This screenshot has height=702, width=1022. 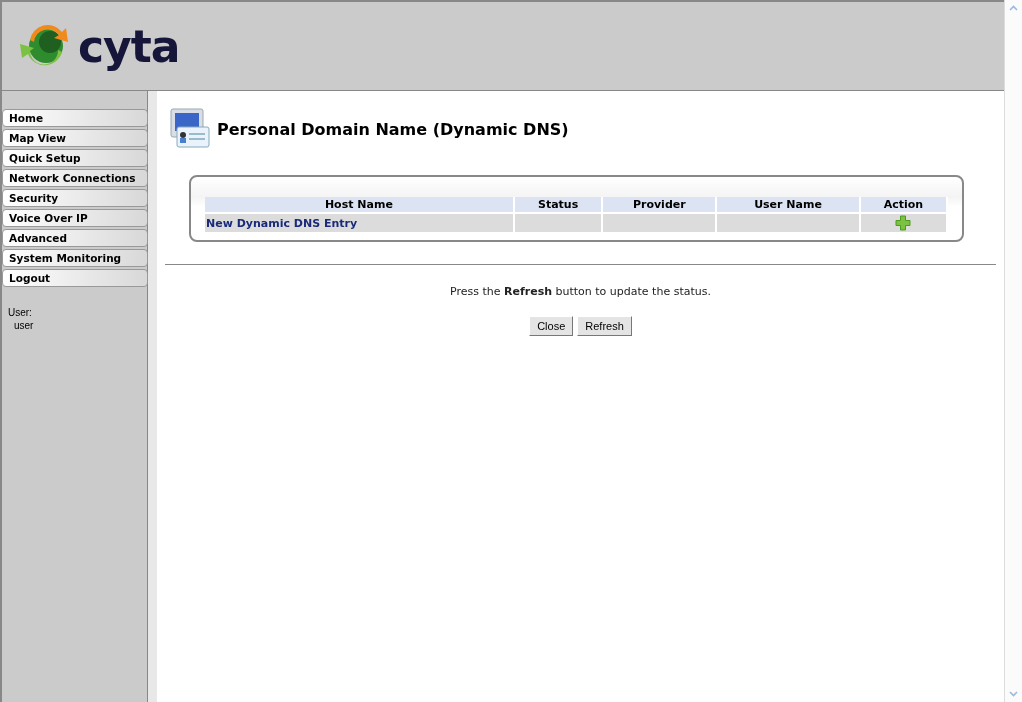 I want to click on menu-item: Security, so click(x=75, y=198).